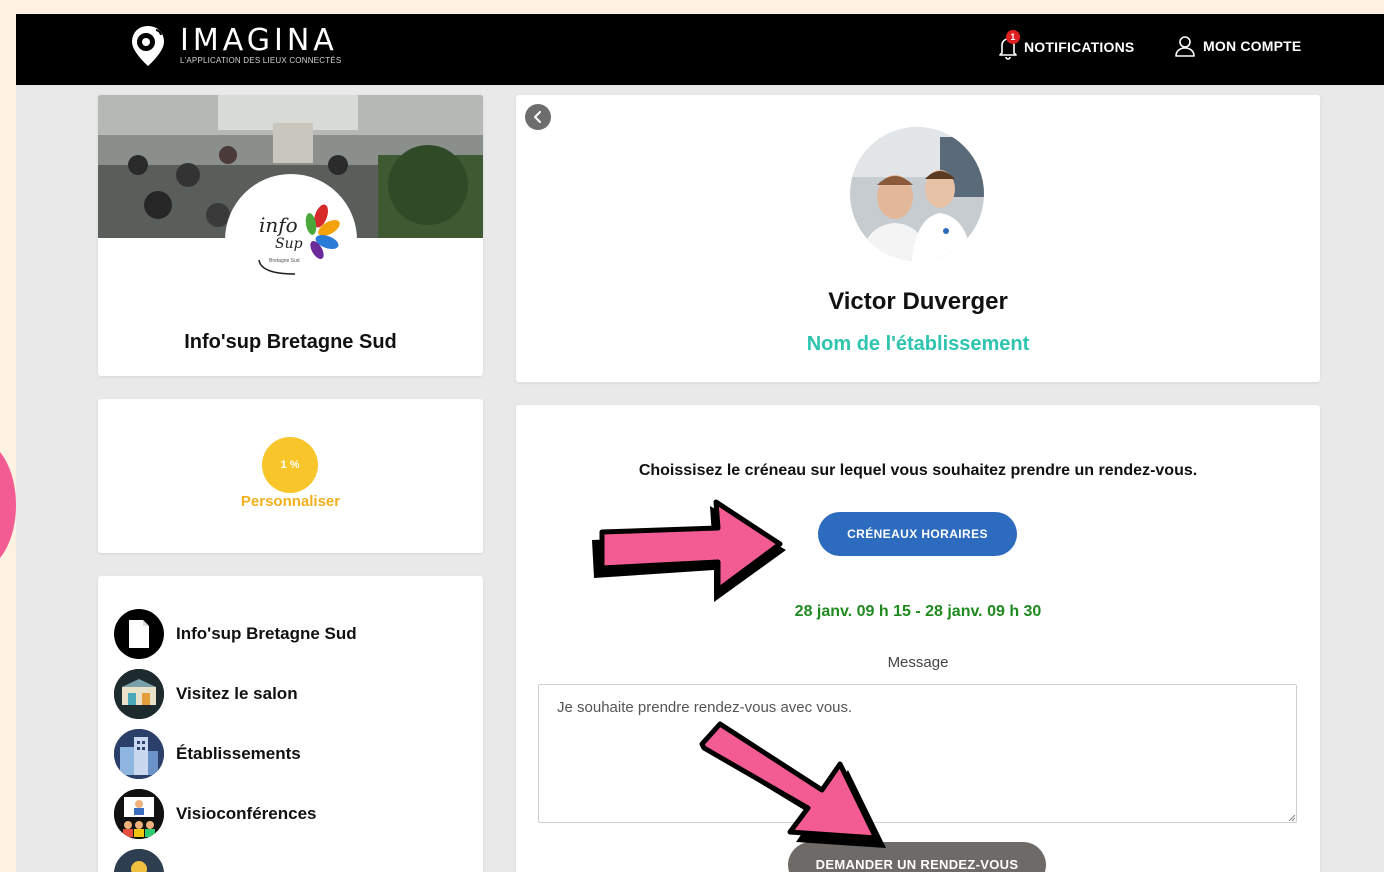 This screenshot has height=872, width=1384. I want to click on svg-text: Sup, so click(289, 244).